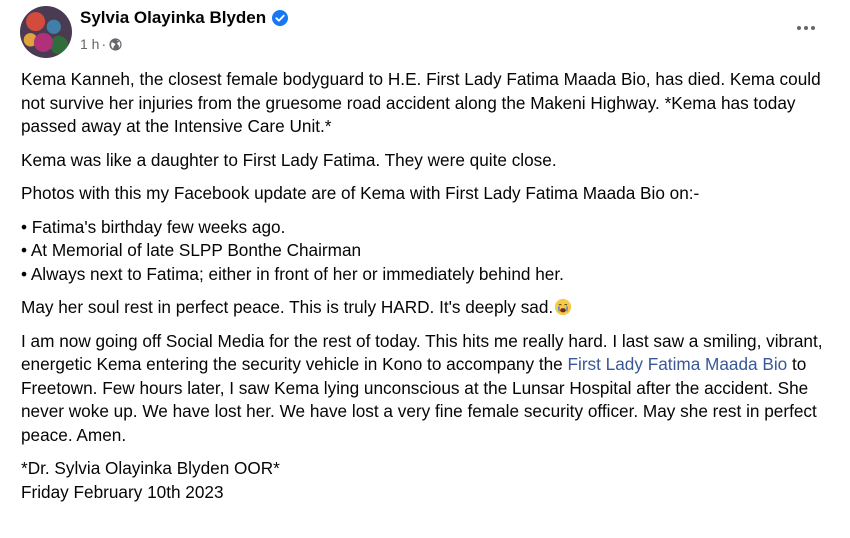 This screenshot has width=850, height=538. Describe the element at coordinates (173, 18) in the screenshot. I see `author-name: Sylvia Olayinka Blyden` at that location.